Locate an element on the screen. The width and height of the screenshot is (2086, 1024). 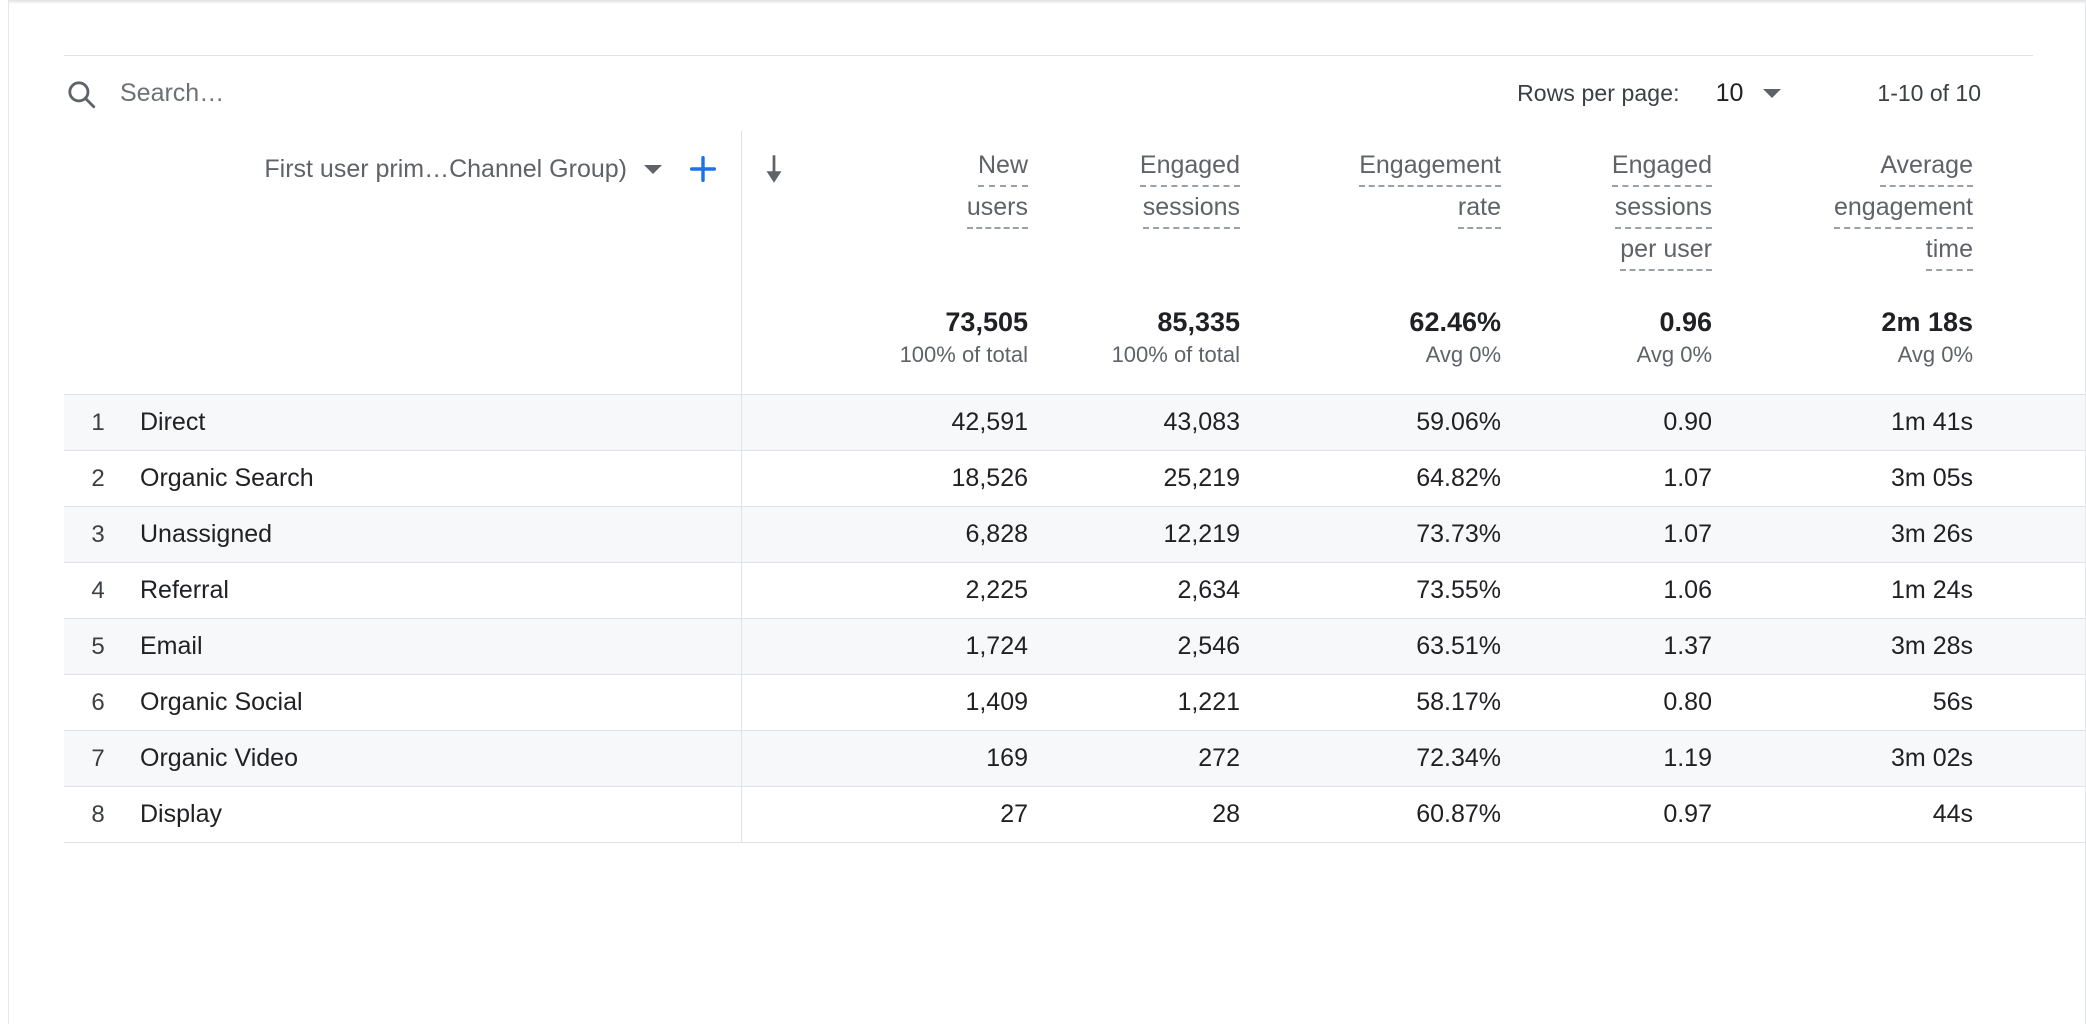
row-dimension-cell: 3 Unassigned is located at coordinates (403, 534).